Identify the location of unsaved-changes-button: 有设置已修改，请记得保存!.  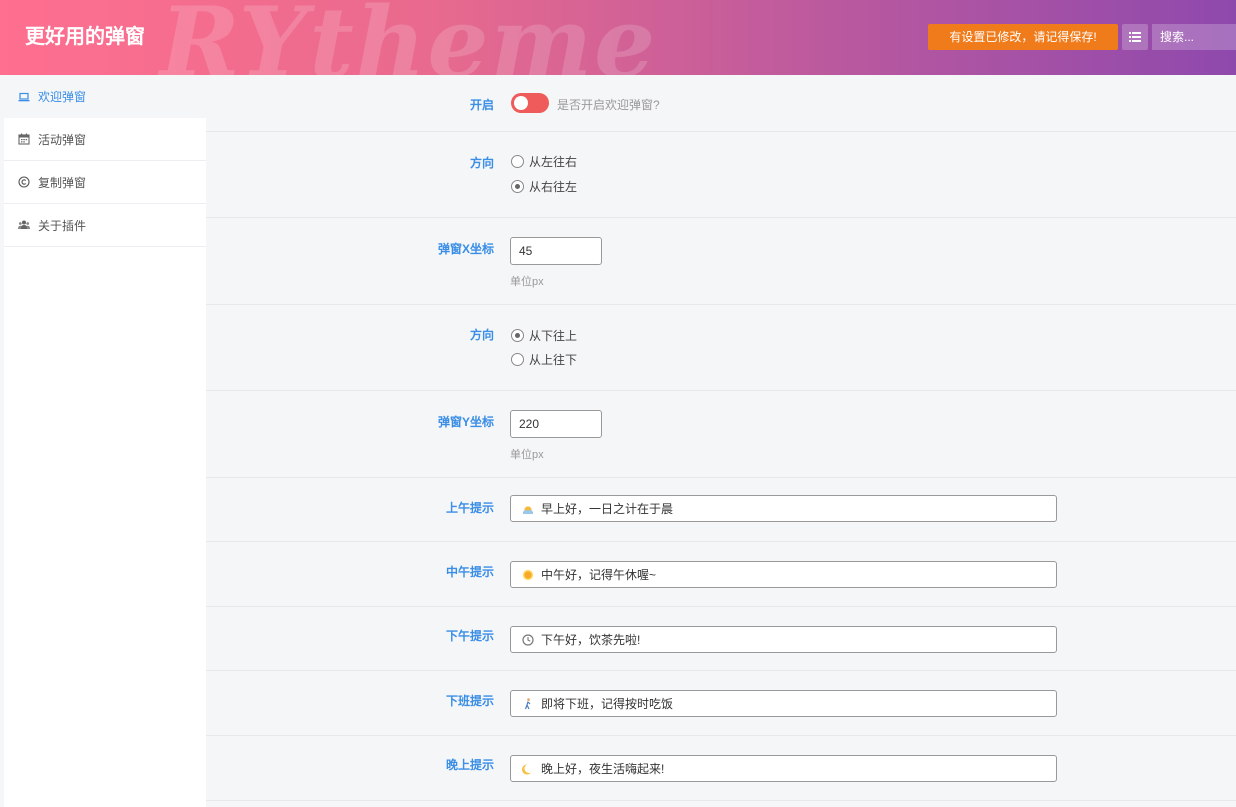
(1023, 37).